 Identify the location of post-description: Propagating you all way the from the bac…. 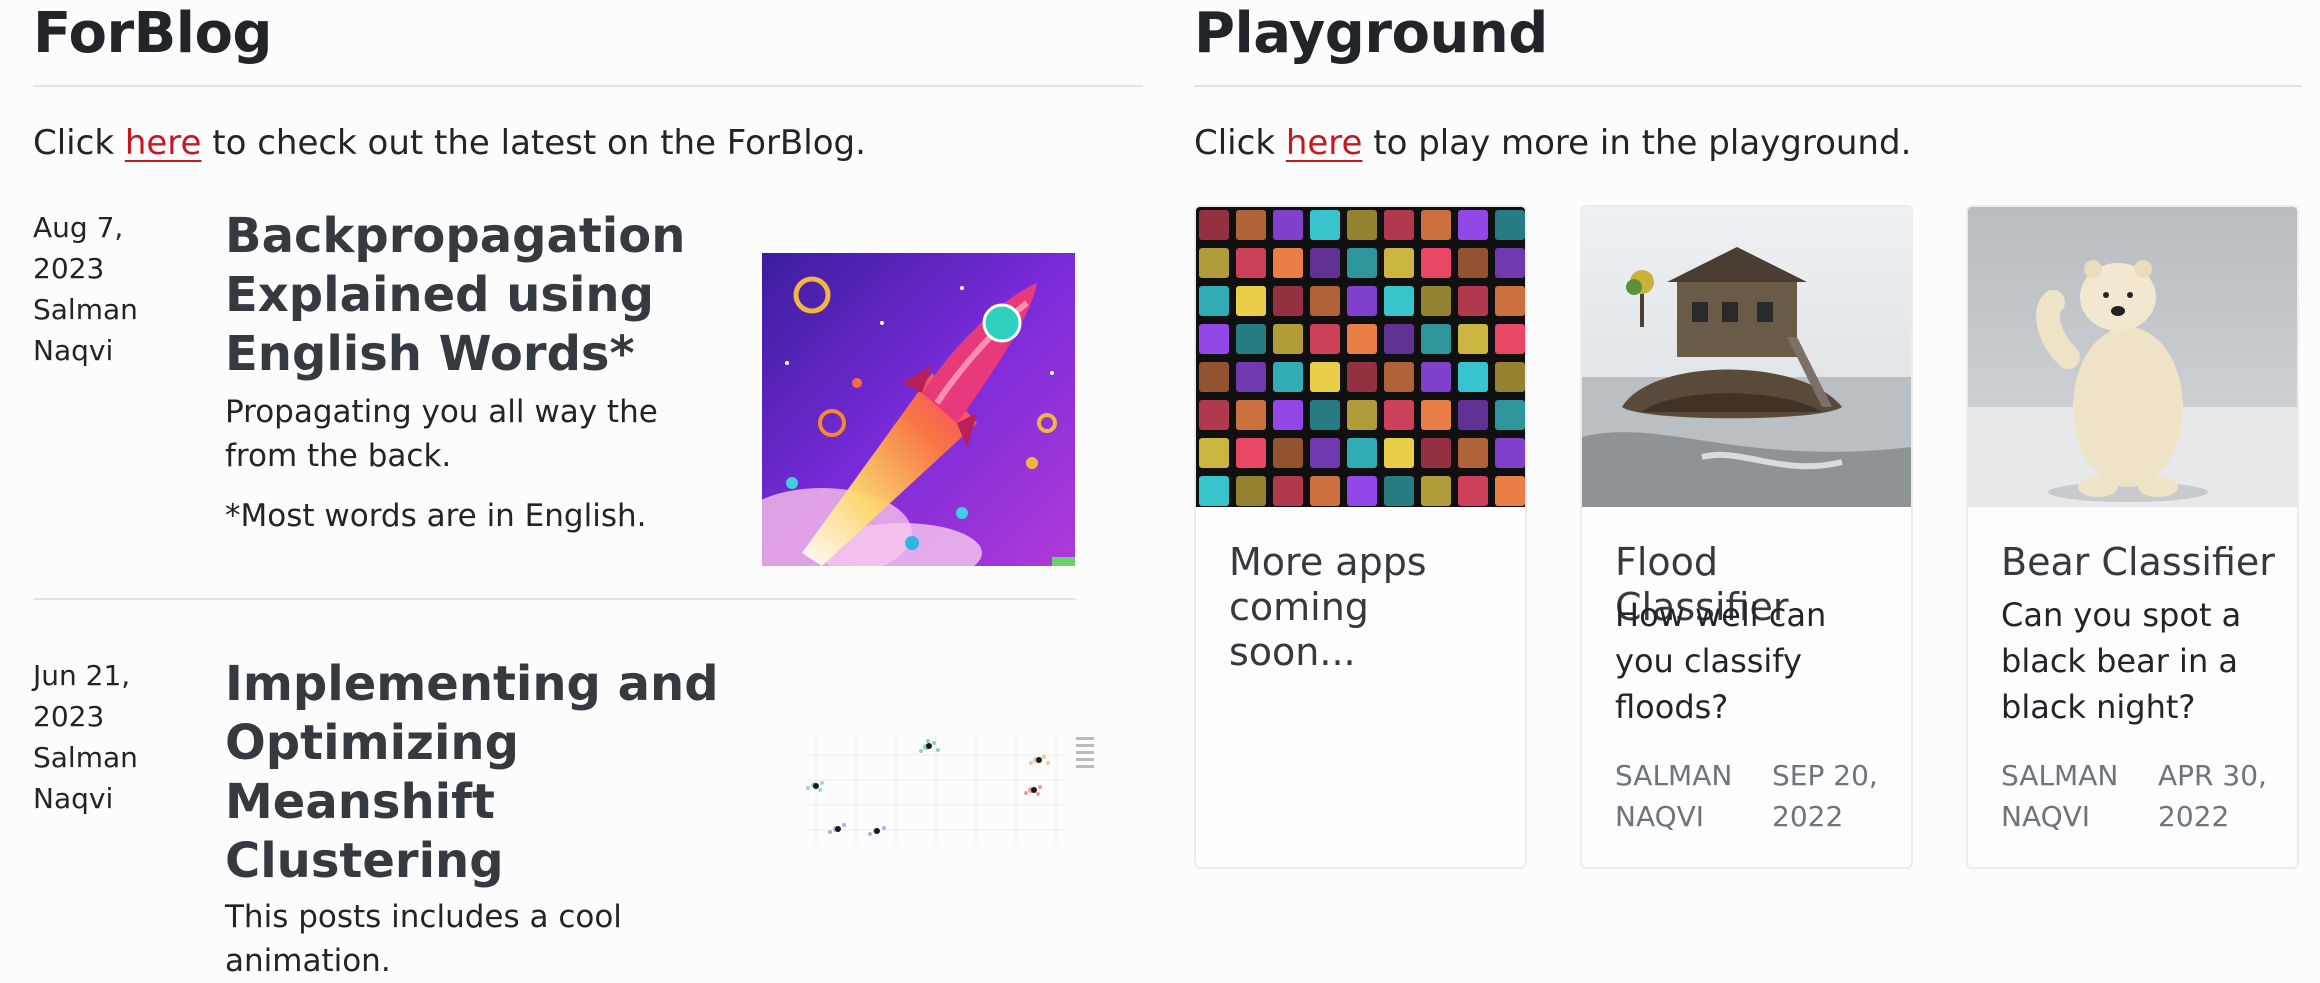
(441, 434).